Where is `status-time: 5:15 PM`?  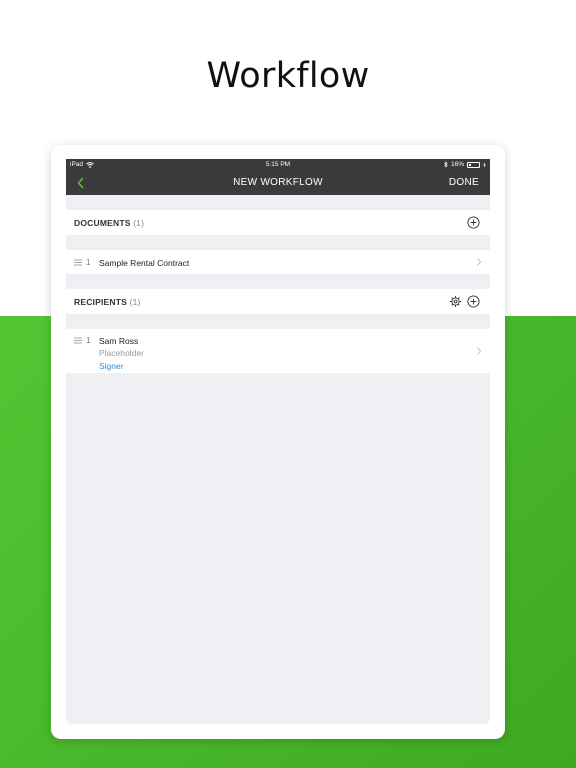
status-time: 5:15 PM is located at coordinates (278, 164).